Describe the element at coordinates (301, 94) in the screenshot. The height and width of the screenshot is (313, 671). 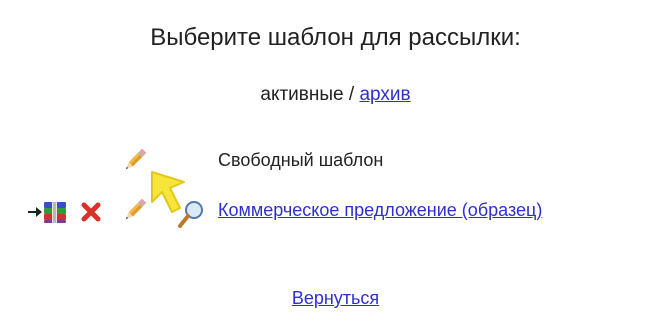
I see `filter-active: активные` at that location.